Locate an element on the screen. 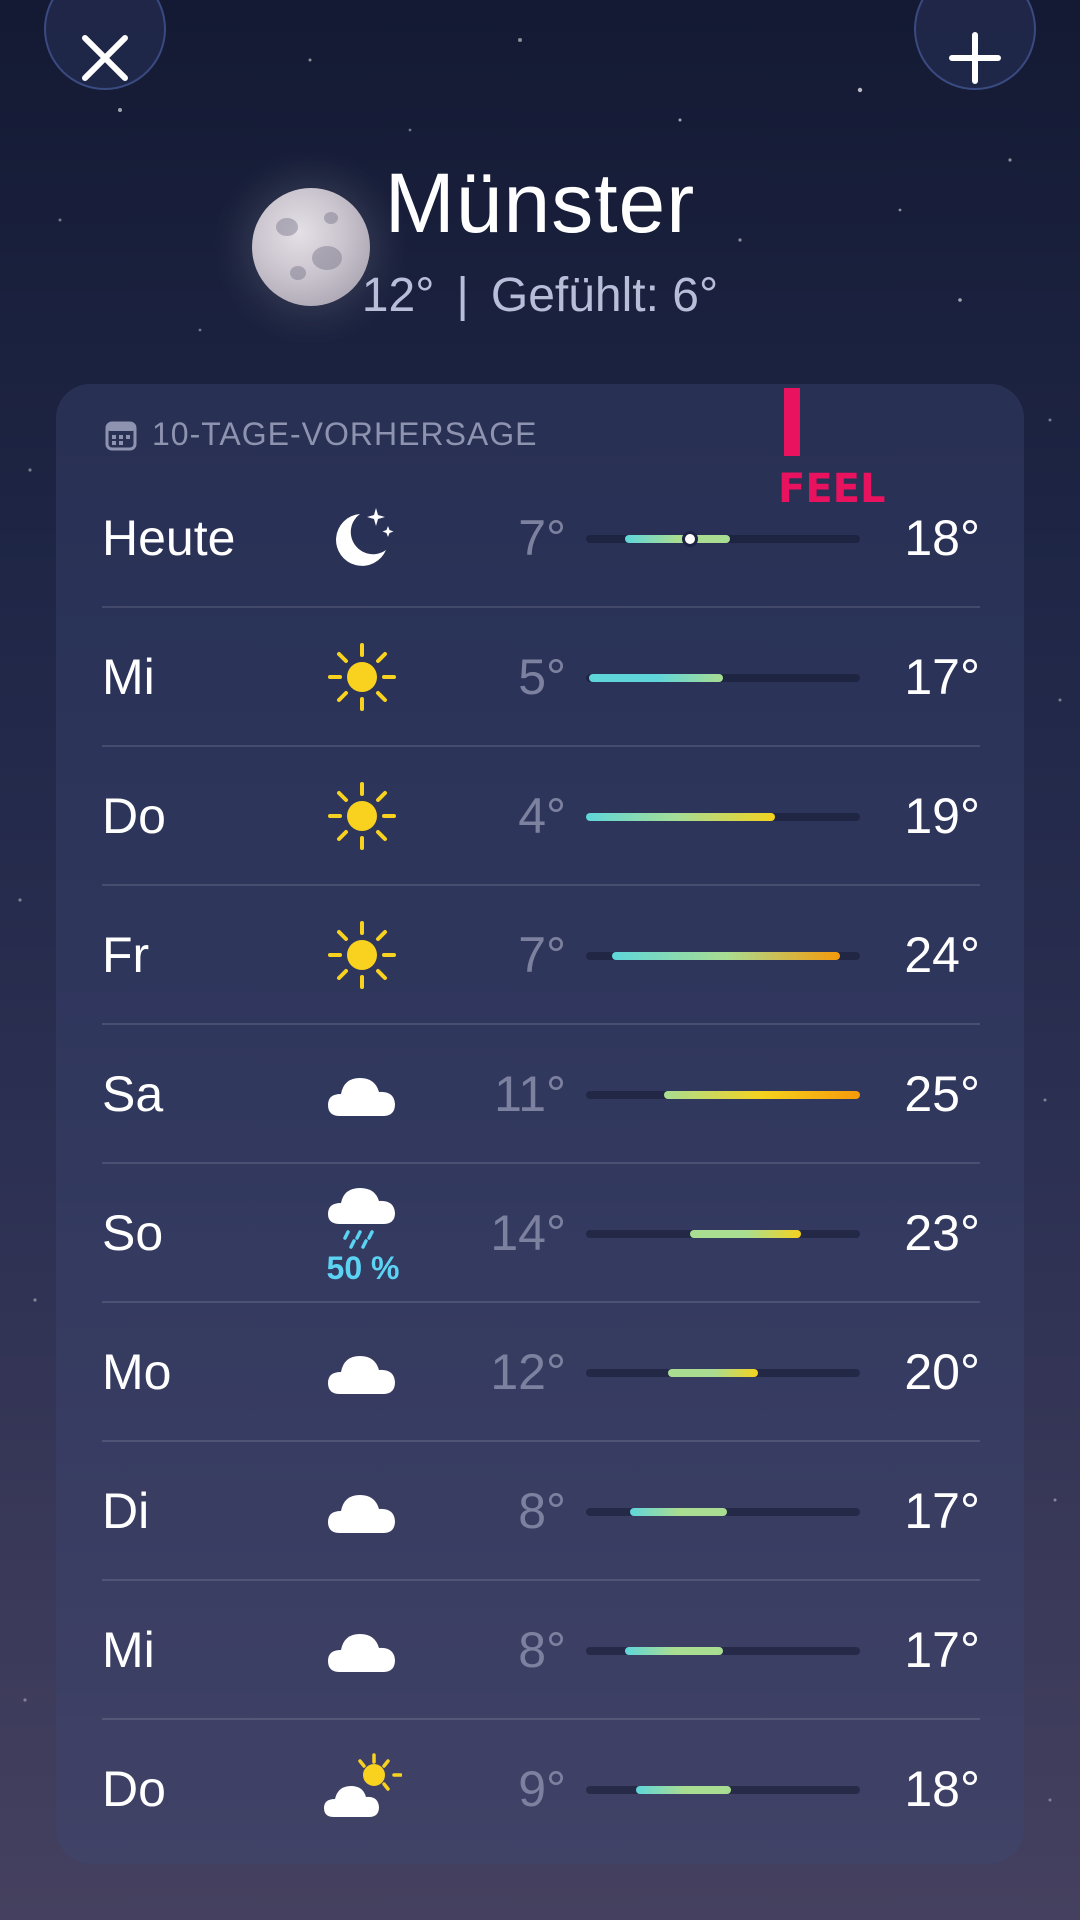 This screenshot has height=1920, width=1080. low-temperature: 5° is located at coordinates (542, 677).